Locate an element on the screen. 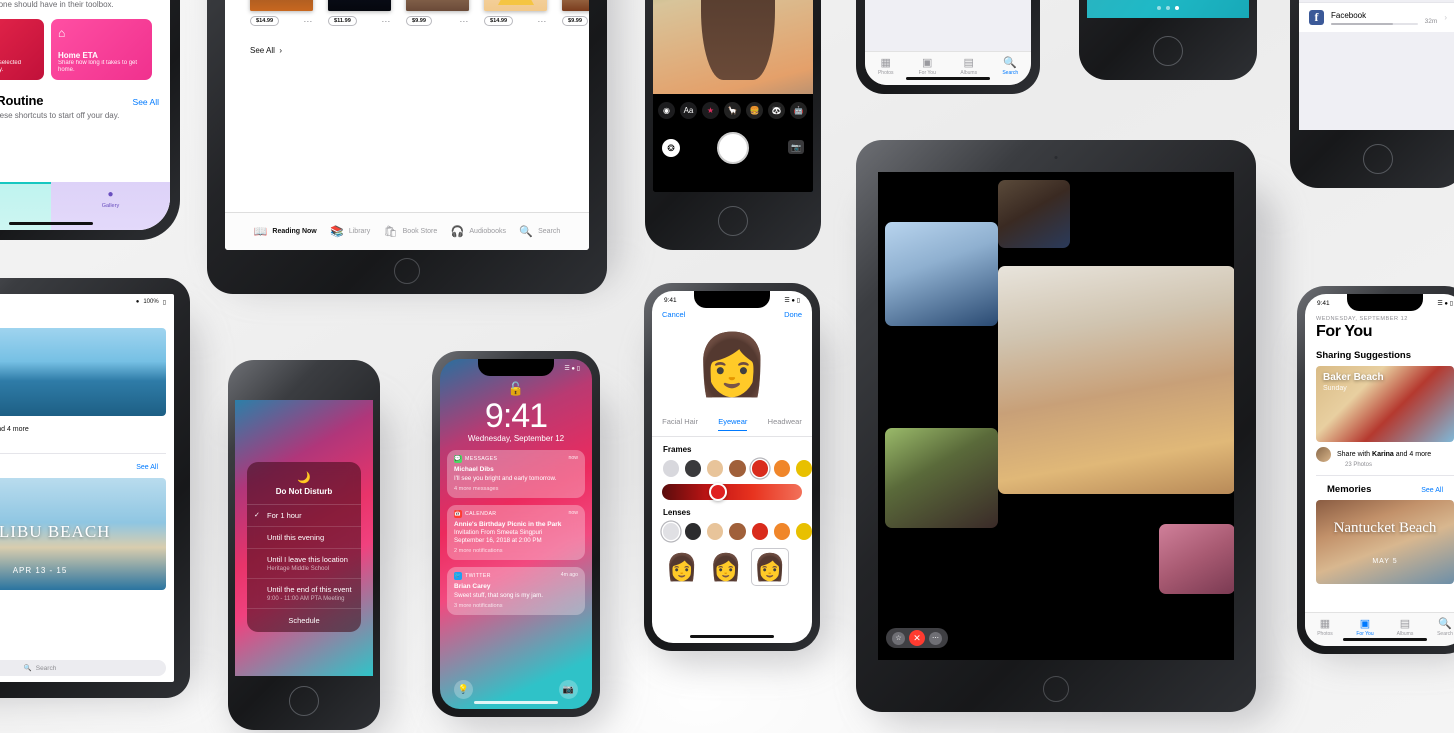  book-cover: VICTORIA AVEYARD WAR STORM is located at coordinates (359, 5).